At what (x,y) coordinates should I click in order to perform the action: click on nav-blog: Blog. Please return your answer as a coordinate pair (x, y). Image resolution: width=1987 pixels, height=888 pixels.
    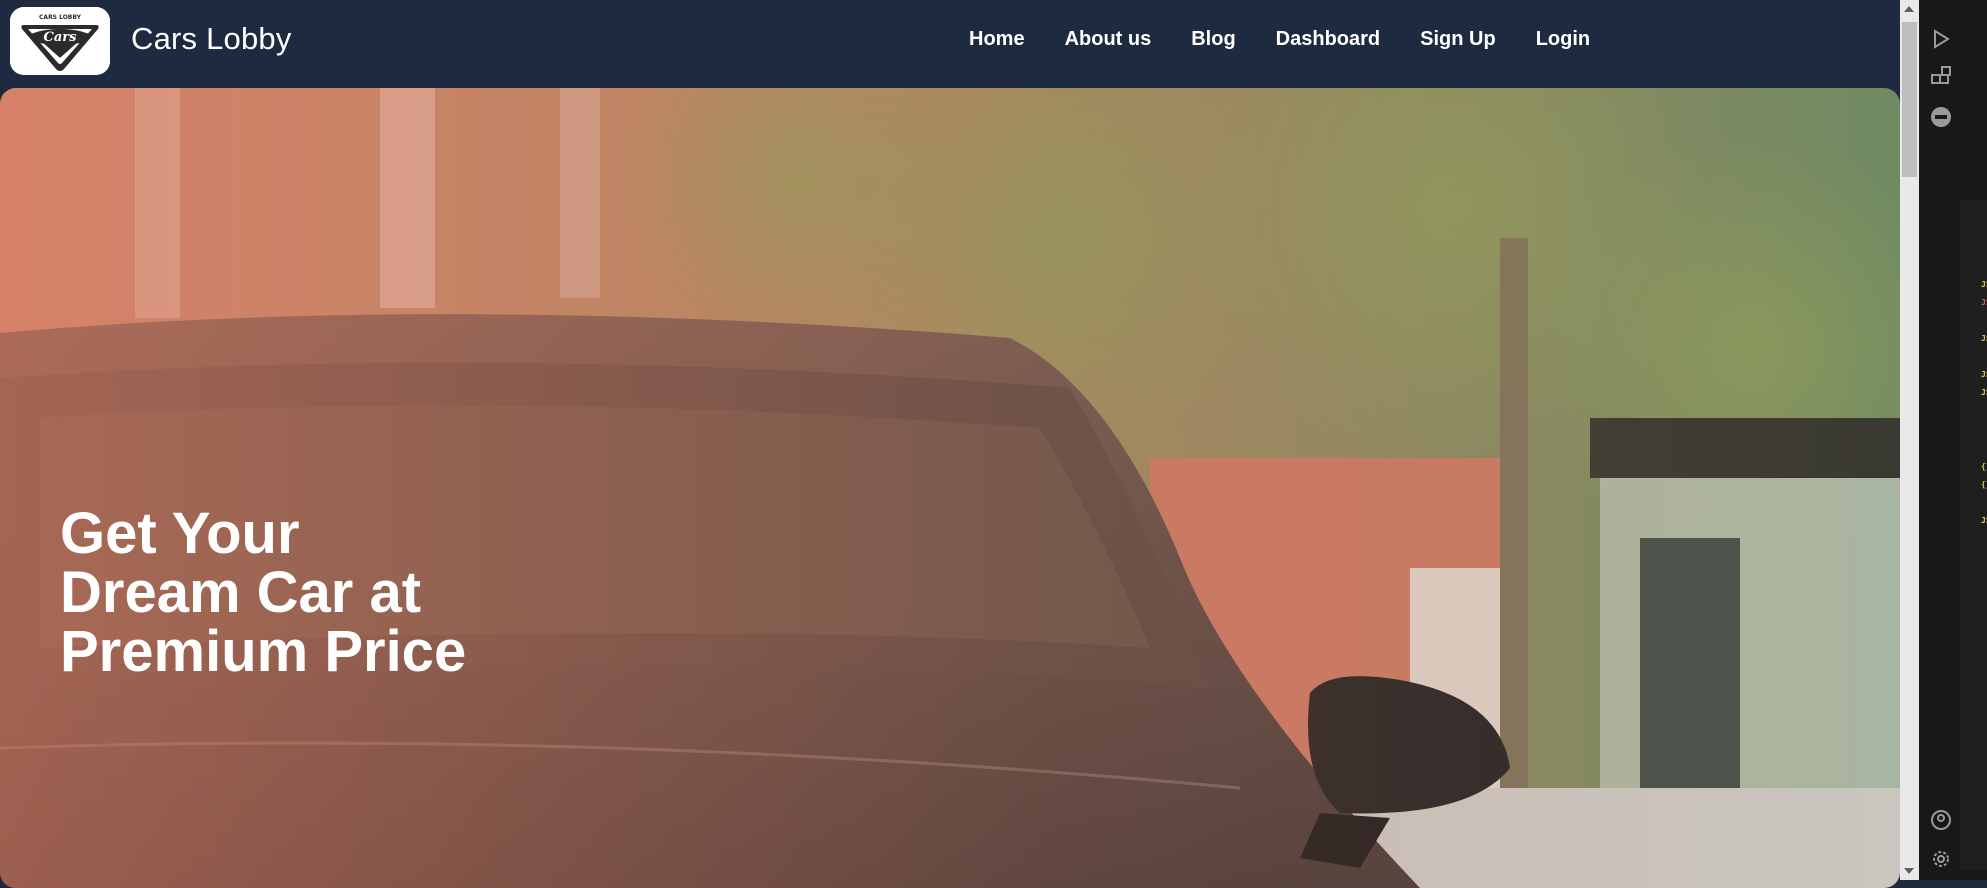
    Looking at the image, I should click on (1213, 39).